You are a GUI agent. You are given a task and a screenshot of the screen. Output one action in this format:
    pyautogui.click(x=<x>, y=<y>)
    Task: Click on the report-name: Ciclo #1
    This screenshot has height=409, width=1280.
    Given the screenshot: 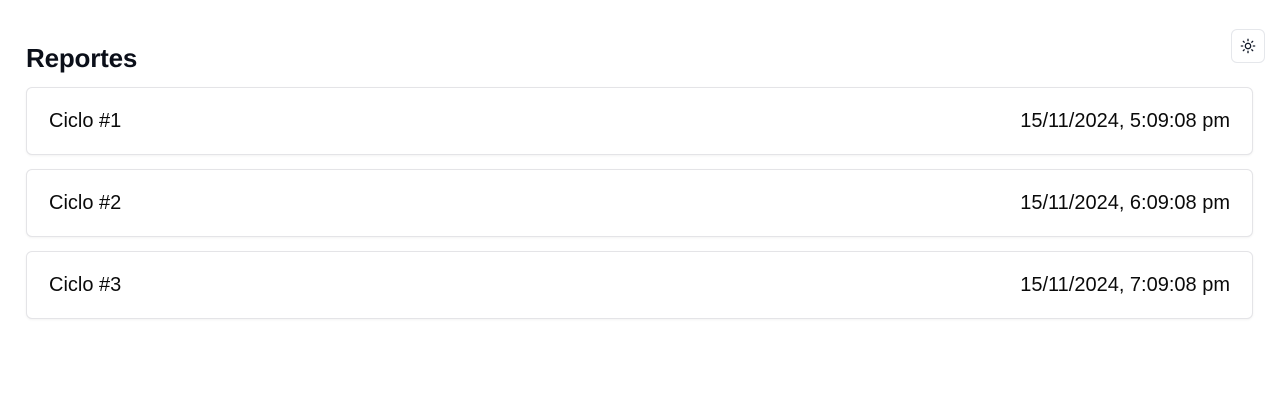 What is the action you would take?
    pyautogui.click(x=85, y=120)
    